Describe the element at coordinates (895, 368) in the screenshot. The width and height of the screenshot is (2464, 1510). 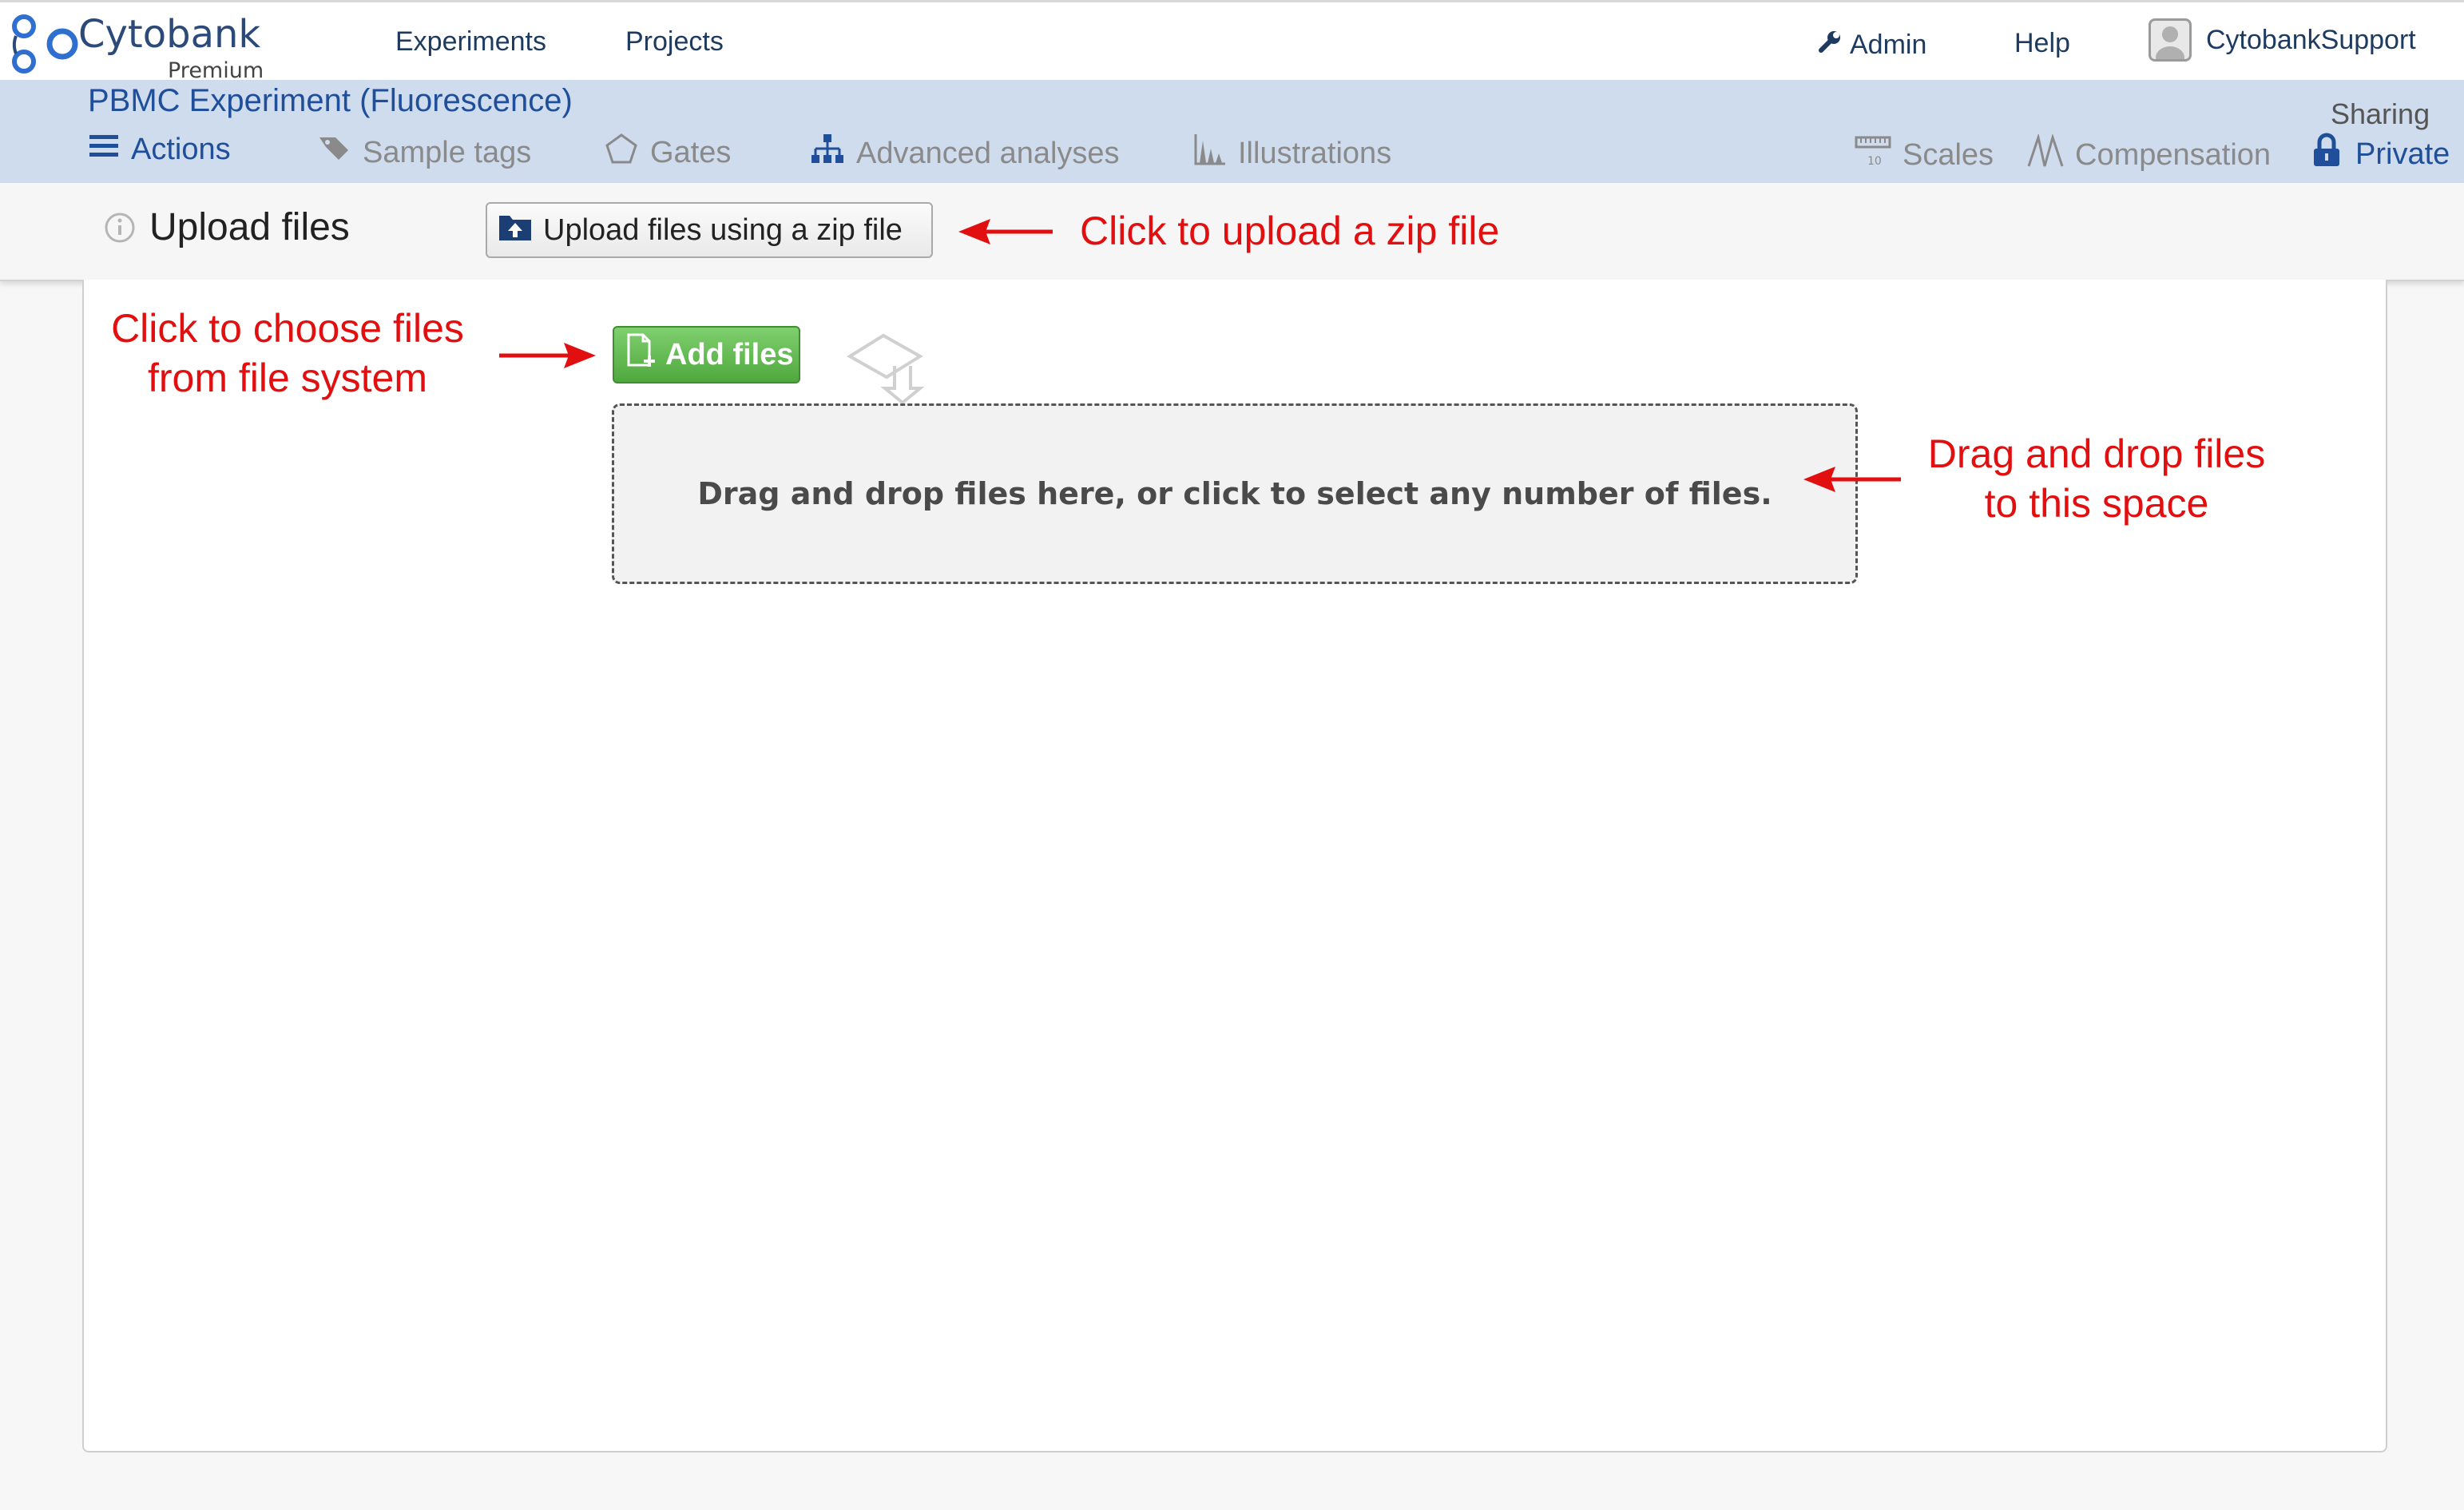
I see `drop-hint-icon` at that location.